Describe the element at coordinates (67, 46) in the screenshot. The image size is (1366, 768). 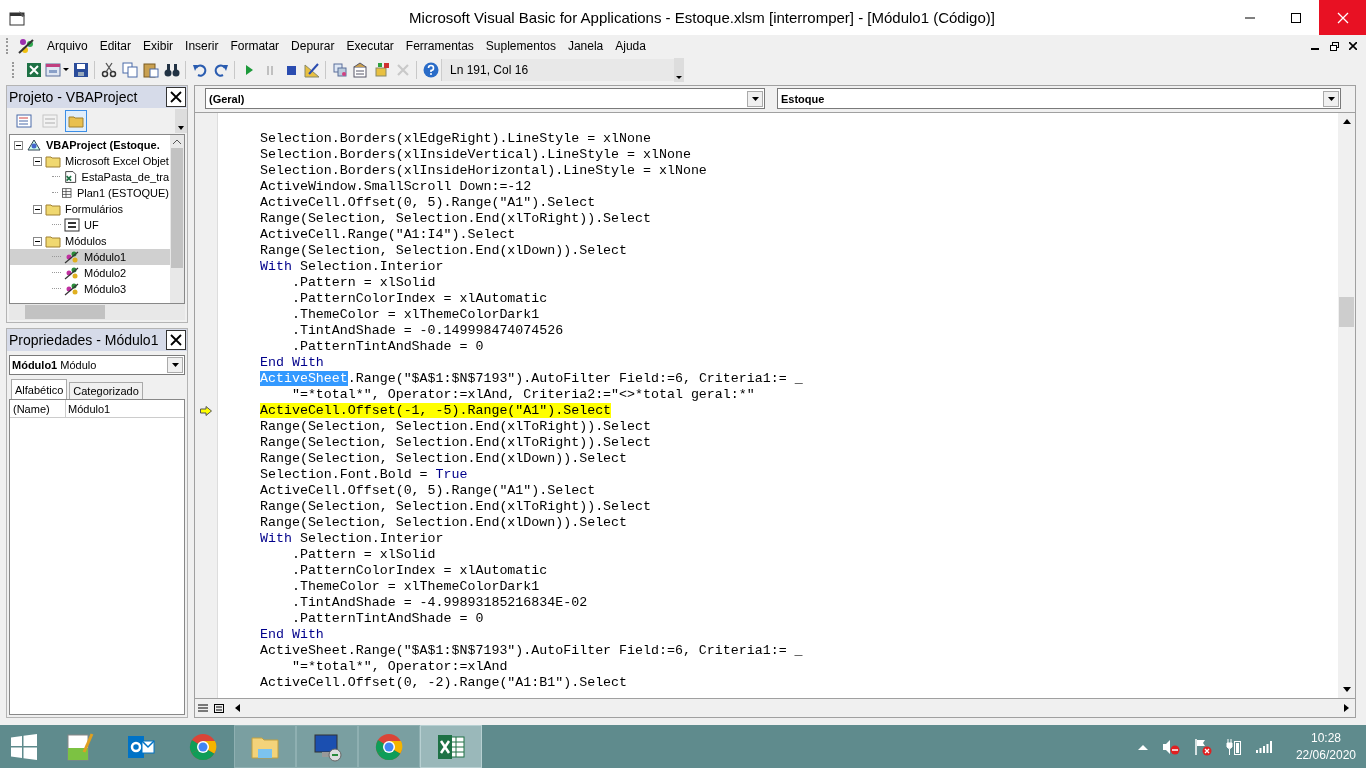
I see `menu-item: Arquivo` at that location.